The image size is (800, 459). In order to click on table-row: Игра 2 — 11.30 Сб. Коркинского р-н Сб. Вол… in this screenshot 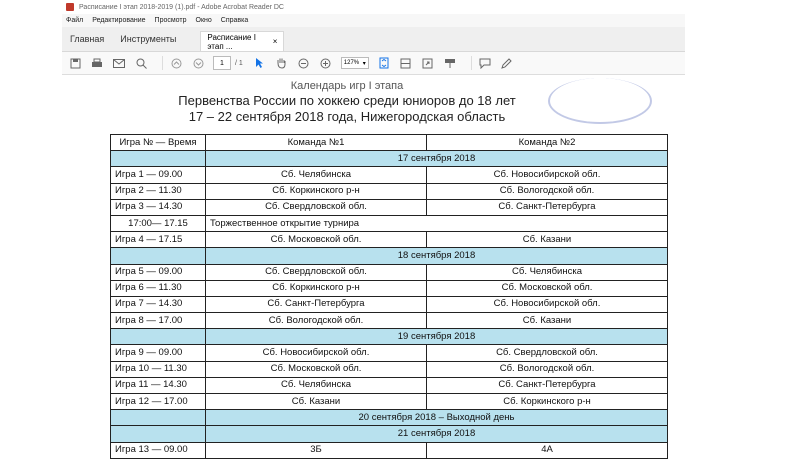, I will do `click(389, 191)`.